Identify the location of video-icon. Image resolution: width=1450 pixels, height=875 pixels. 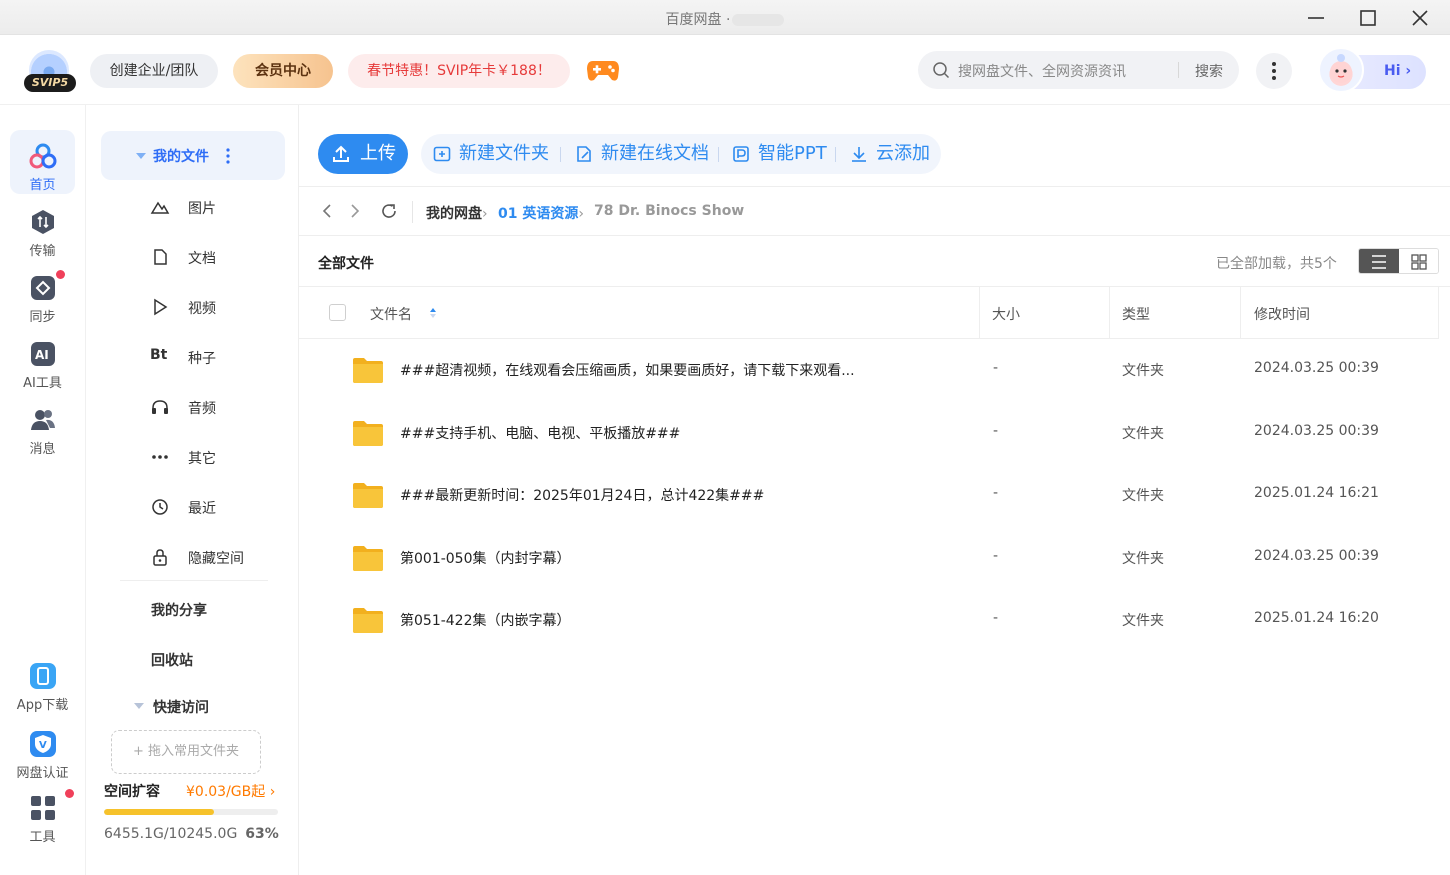
(161, 307).